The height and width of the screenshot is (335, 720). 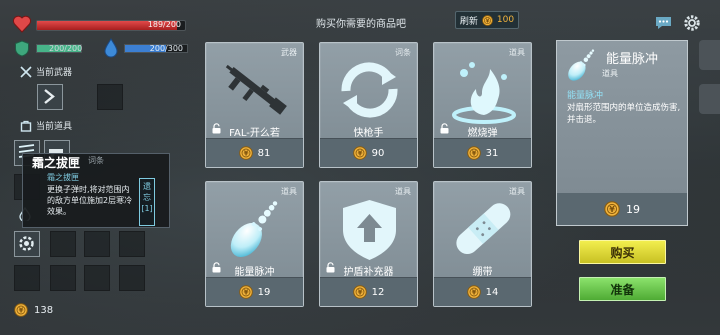 I want to click on item-price: 31, so click(x=482, y=152).